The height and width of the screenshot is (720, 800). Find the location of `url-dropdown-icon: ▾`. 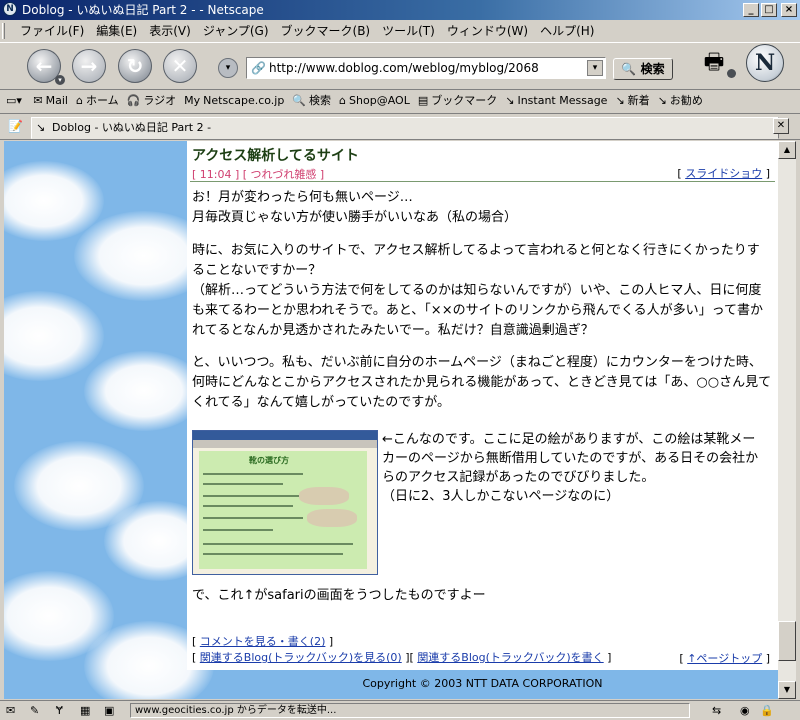

url-dropdown-icon: ▾ is located at coordinates (595, 68).